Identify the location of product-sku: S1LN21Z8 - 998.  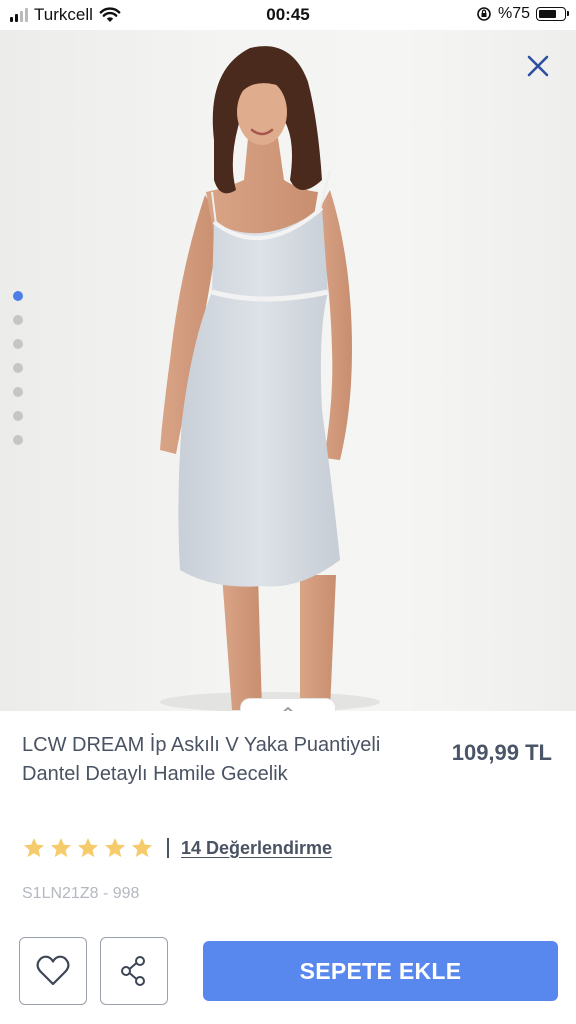
(81, 893).